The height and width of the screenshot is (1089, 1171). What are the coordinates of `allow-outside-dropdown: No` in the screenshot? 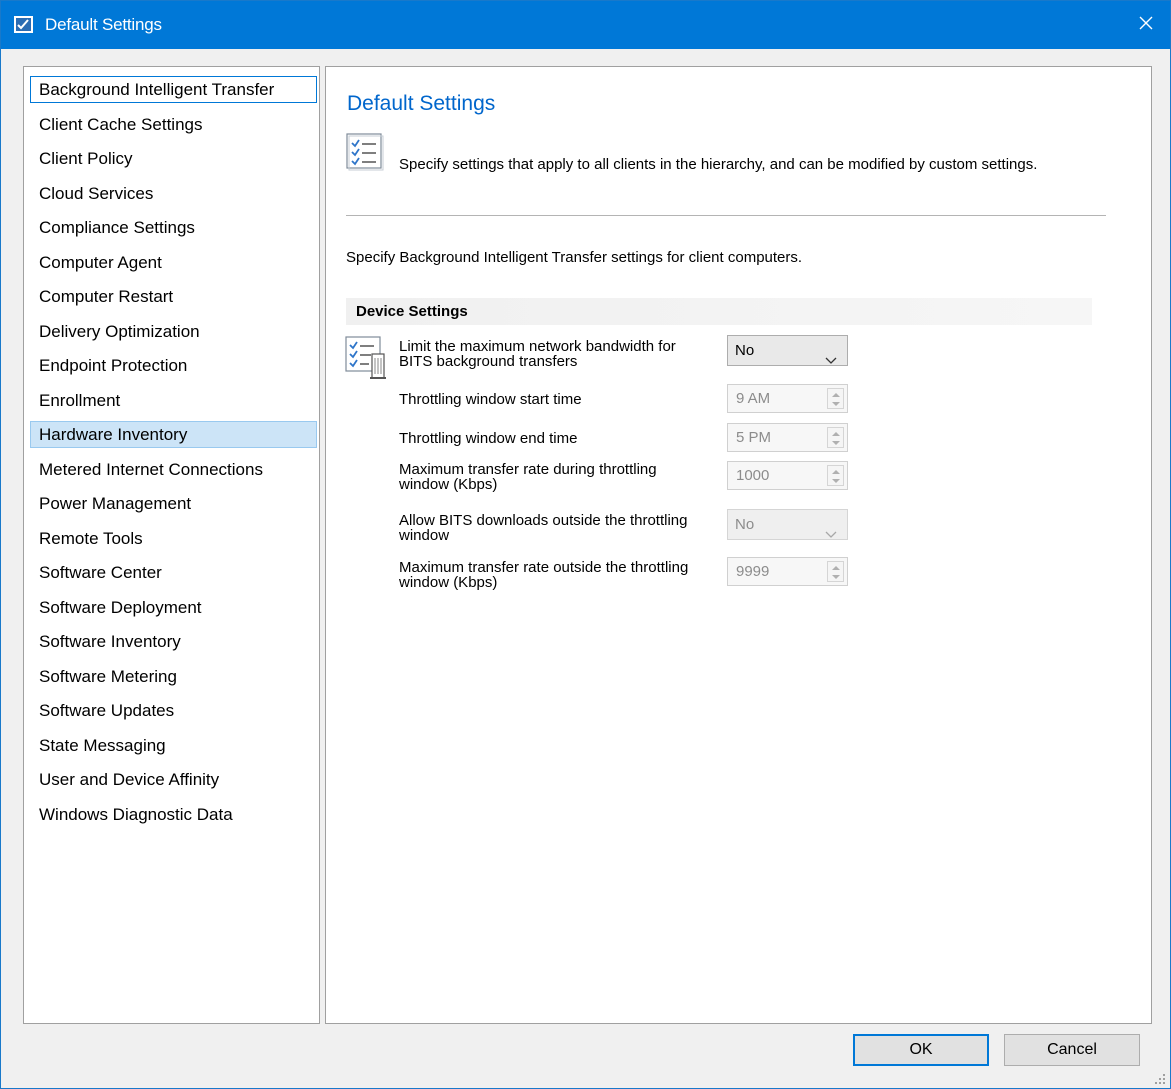 It's located at (787, 524).